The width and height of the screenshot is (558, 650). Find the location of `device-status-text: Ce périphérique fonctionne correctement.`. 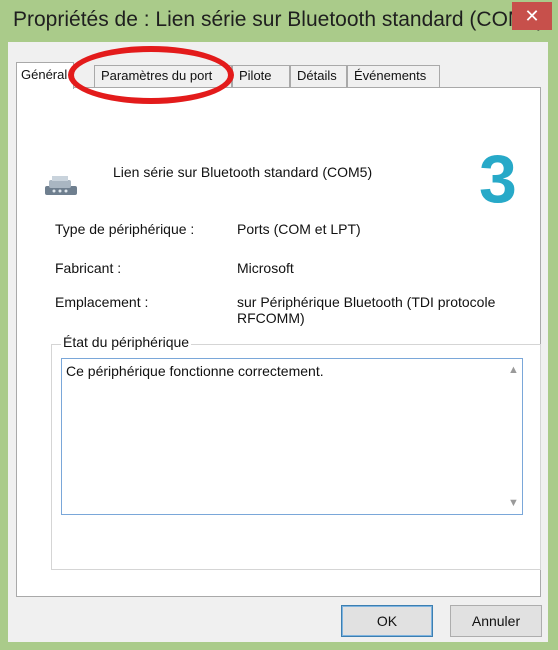

device-status-text: Ce périphérique fonctionne correctement. is located at coordinates (195, 371).